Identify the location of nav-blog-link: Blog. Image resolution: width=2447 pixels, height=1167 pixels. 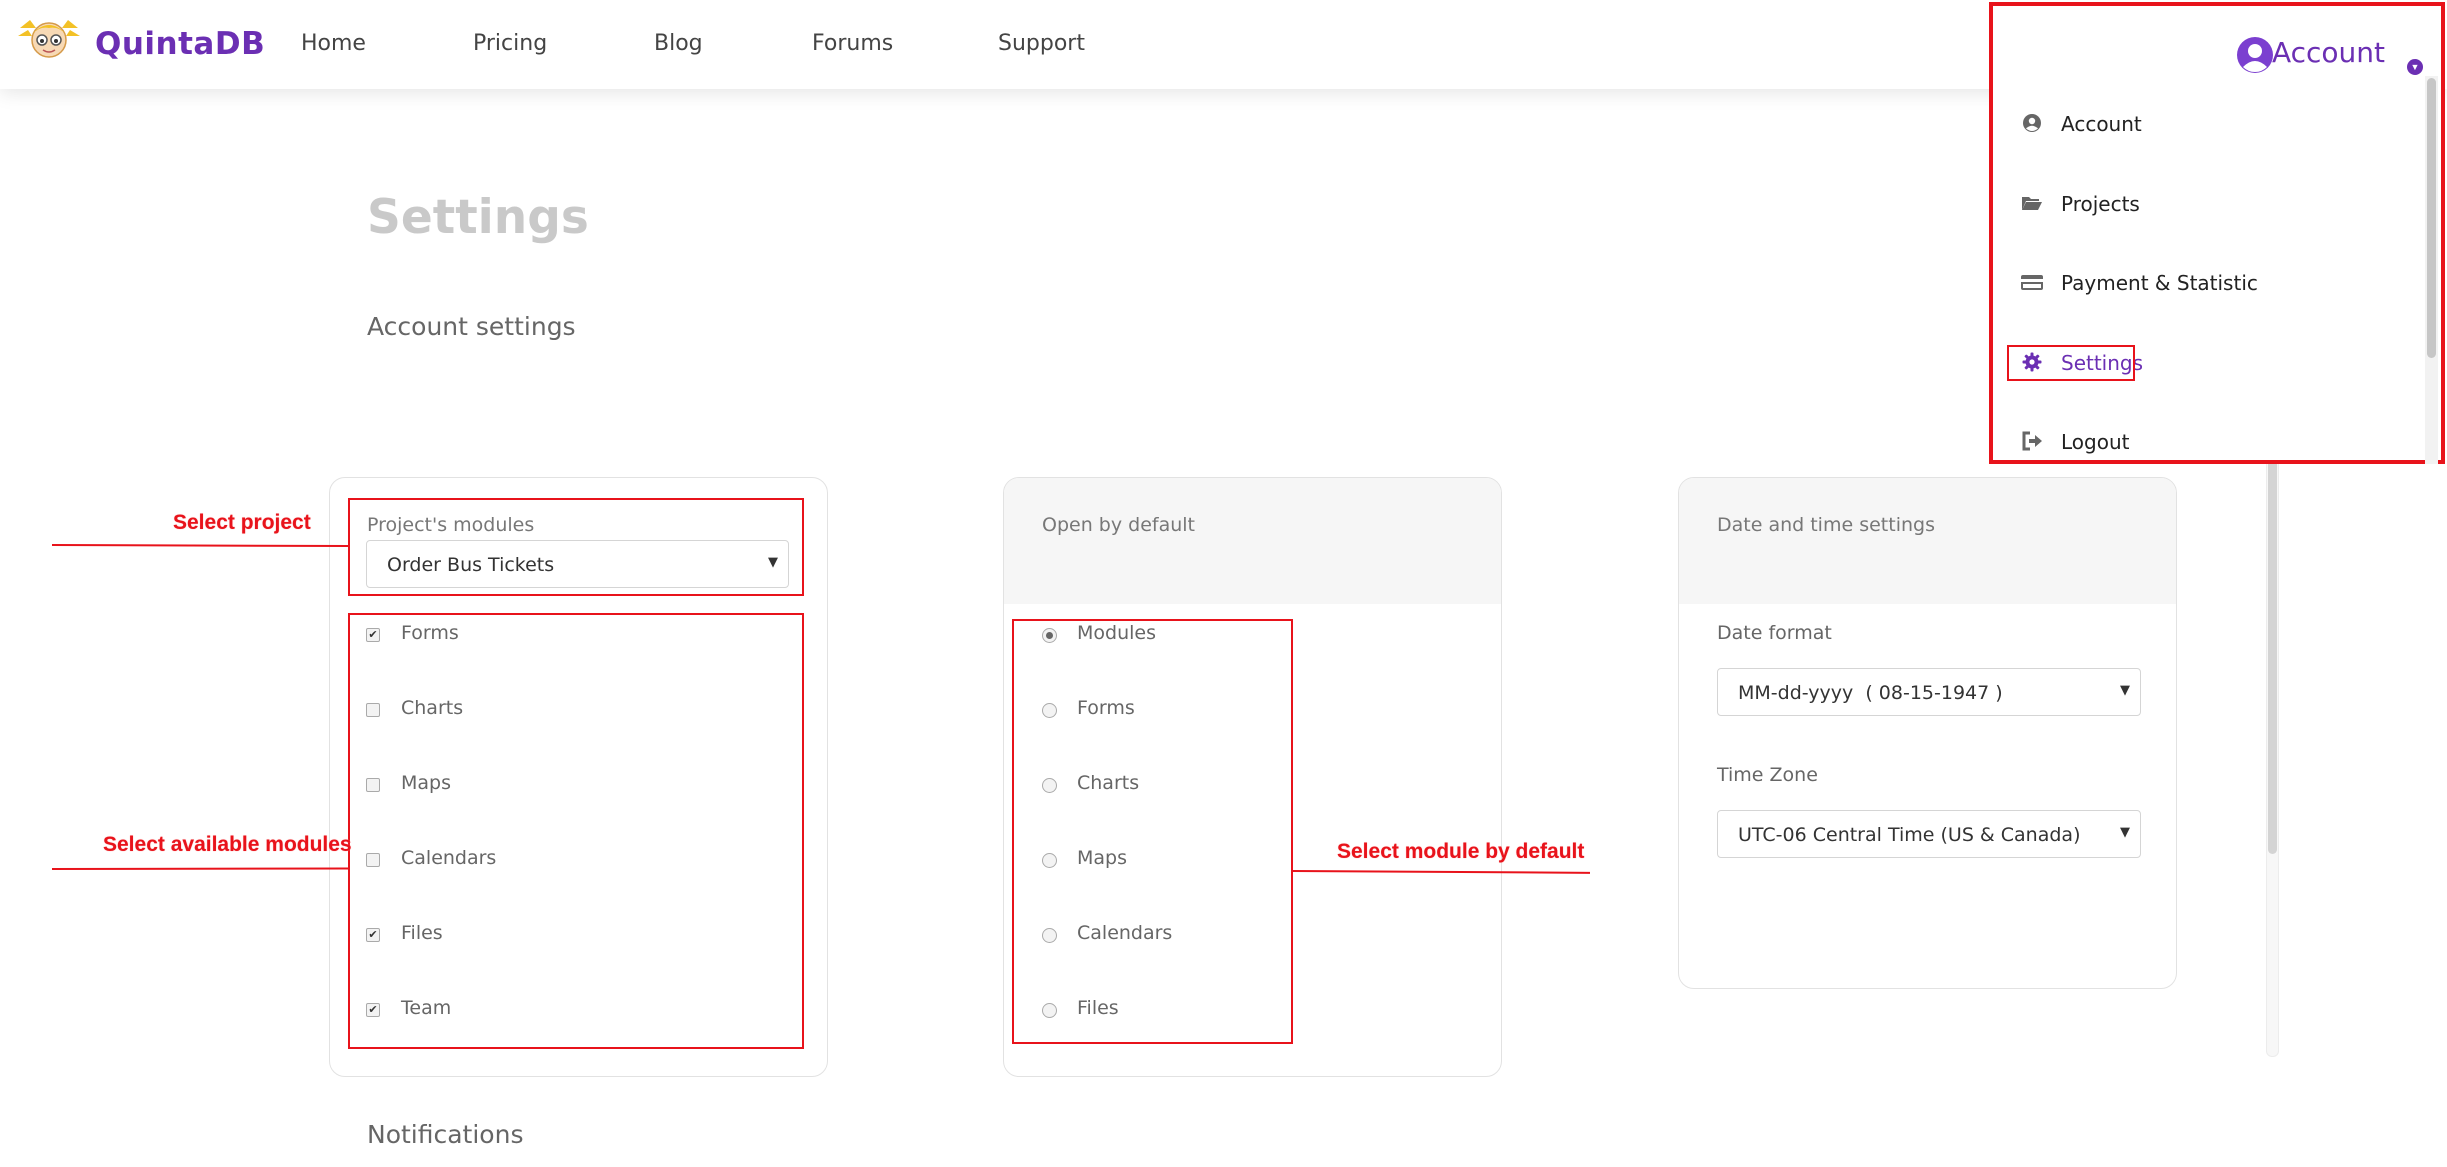
(678, 43).